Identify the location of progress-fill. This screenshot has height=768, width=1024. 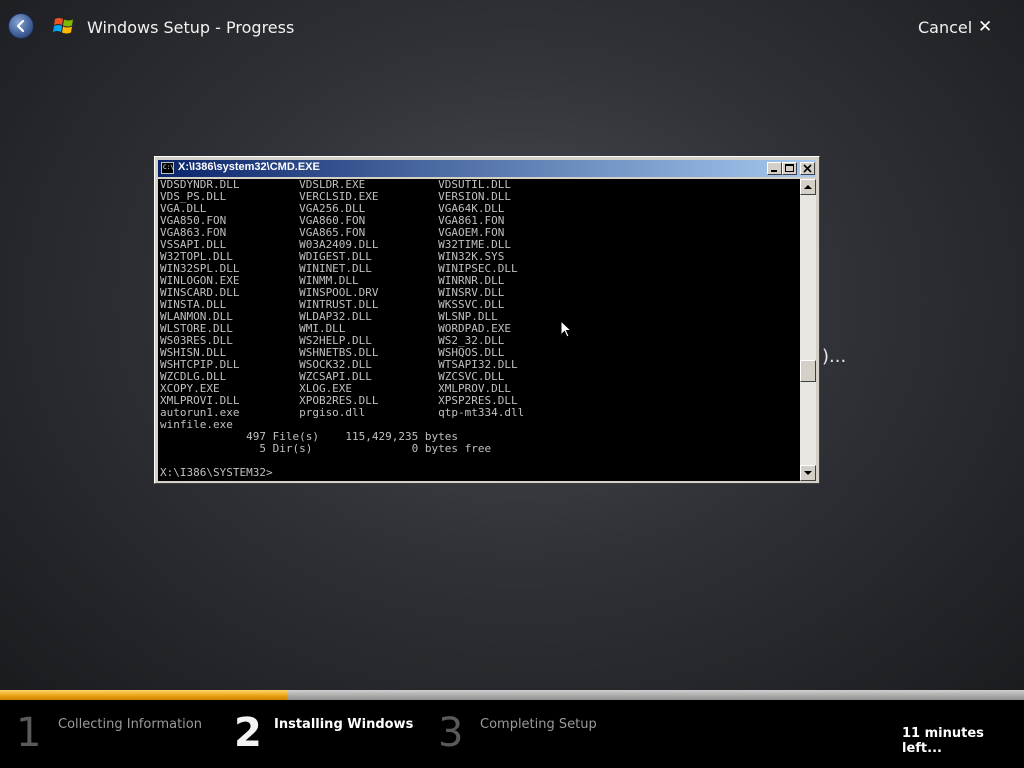
(143, 695).